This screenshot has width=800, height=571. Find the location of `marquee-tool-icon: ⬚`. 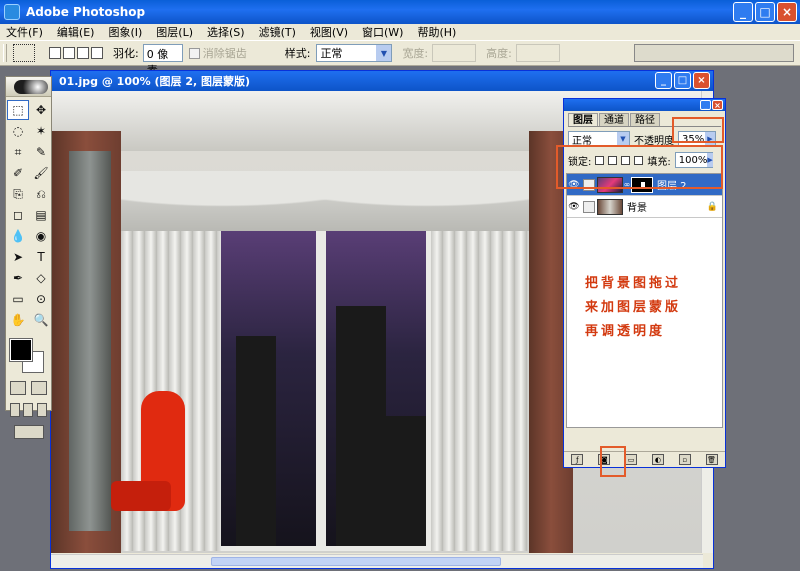

marquee-tool-icon: ⬚ is located at coordinates (18, 110).